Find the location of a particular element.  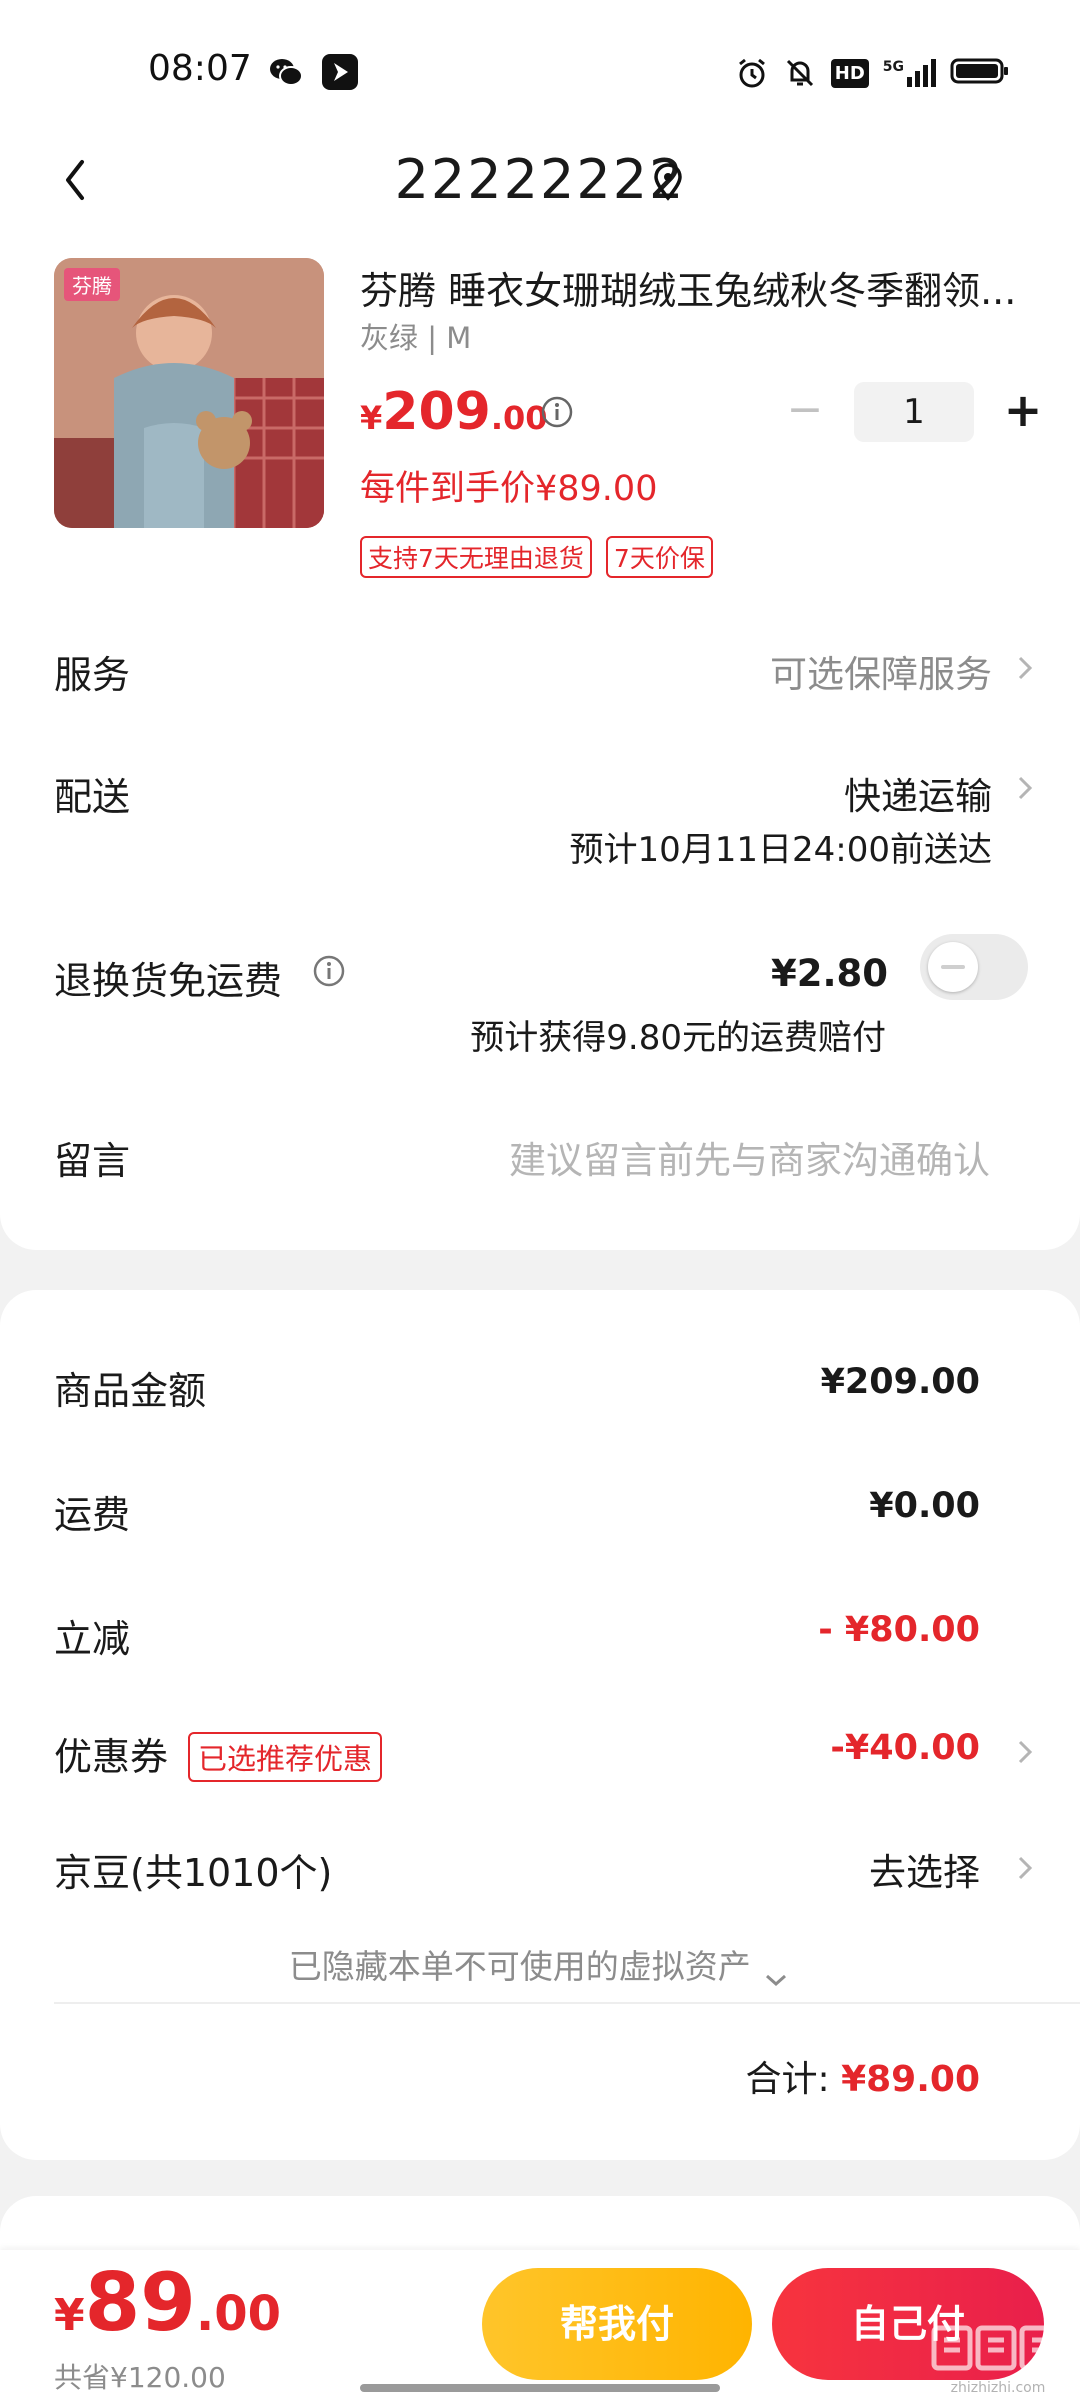

quantity-minus-button: − is located at coordinates (805, 412).